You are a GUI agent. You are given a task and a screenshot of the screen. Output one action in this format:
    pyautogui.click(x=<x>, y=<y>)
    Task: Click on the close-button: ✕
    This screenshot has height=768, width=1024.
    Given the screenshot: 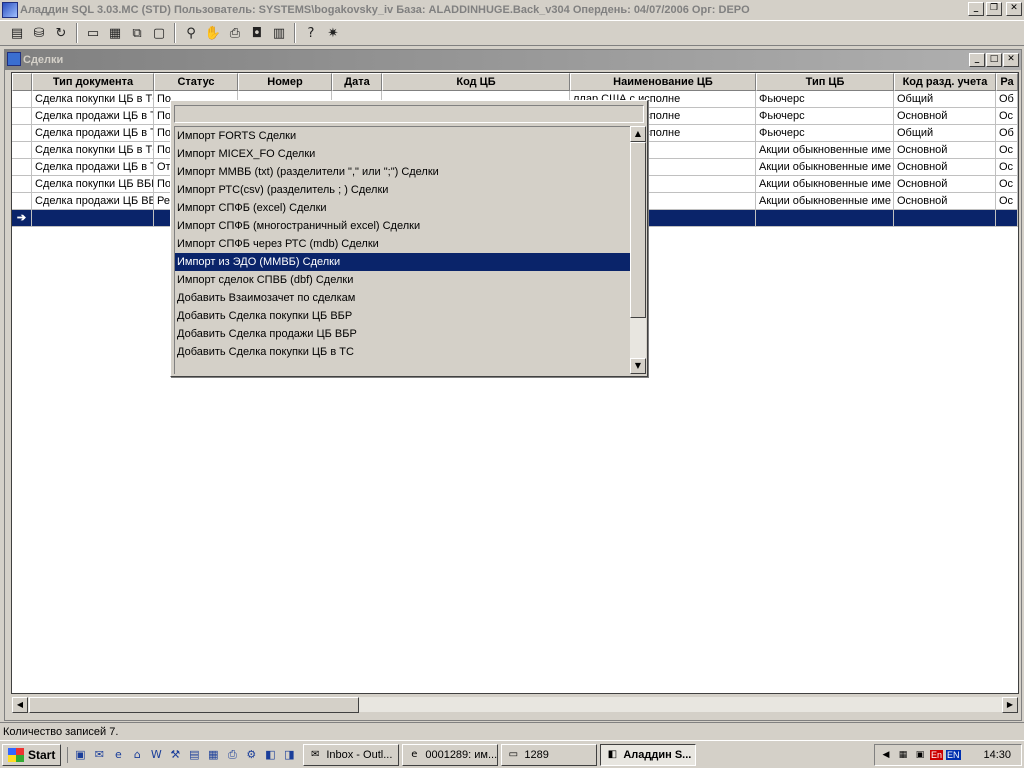 What is the action you would take?
    pyautogui.click(x=1014, y=9)
    